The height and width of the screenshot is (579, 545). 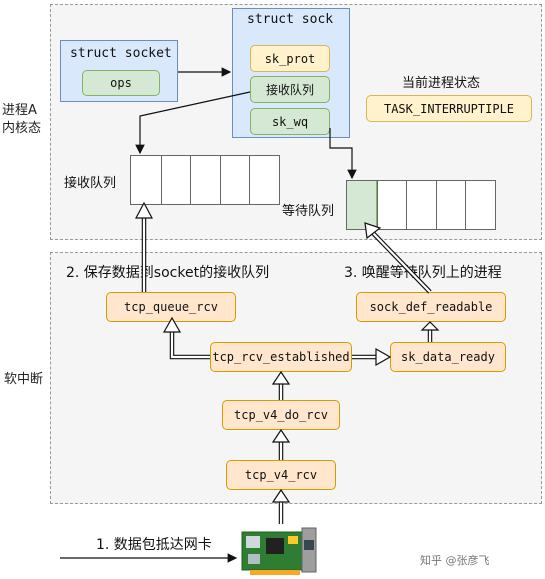 What do you see at coordinates (455, 560) in the screenshot?
I see `watermark: 知乎 @张彦飞` at bounding box center [455, 560].